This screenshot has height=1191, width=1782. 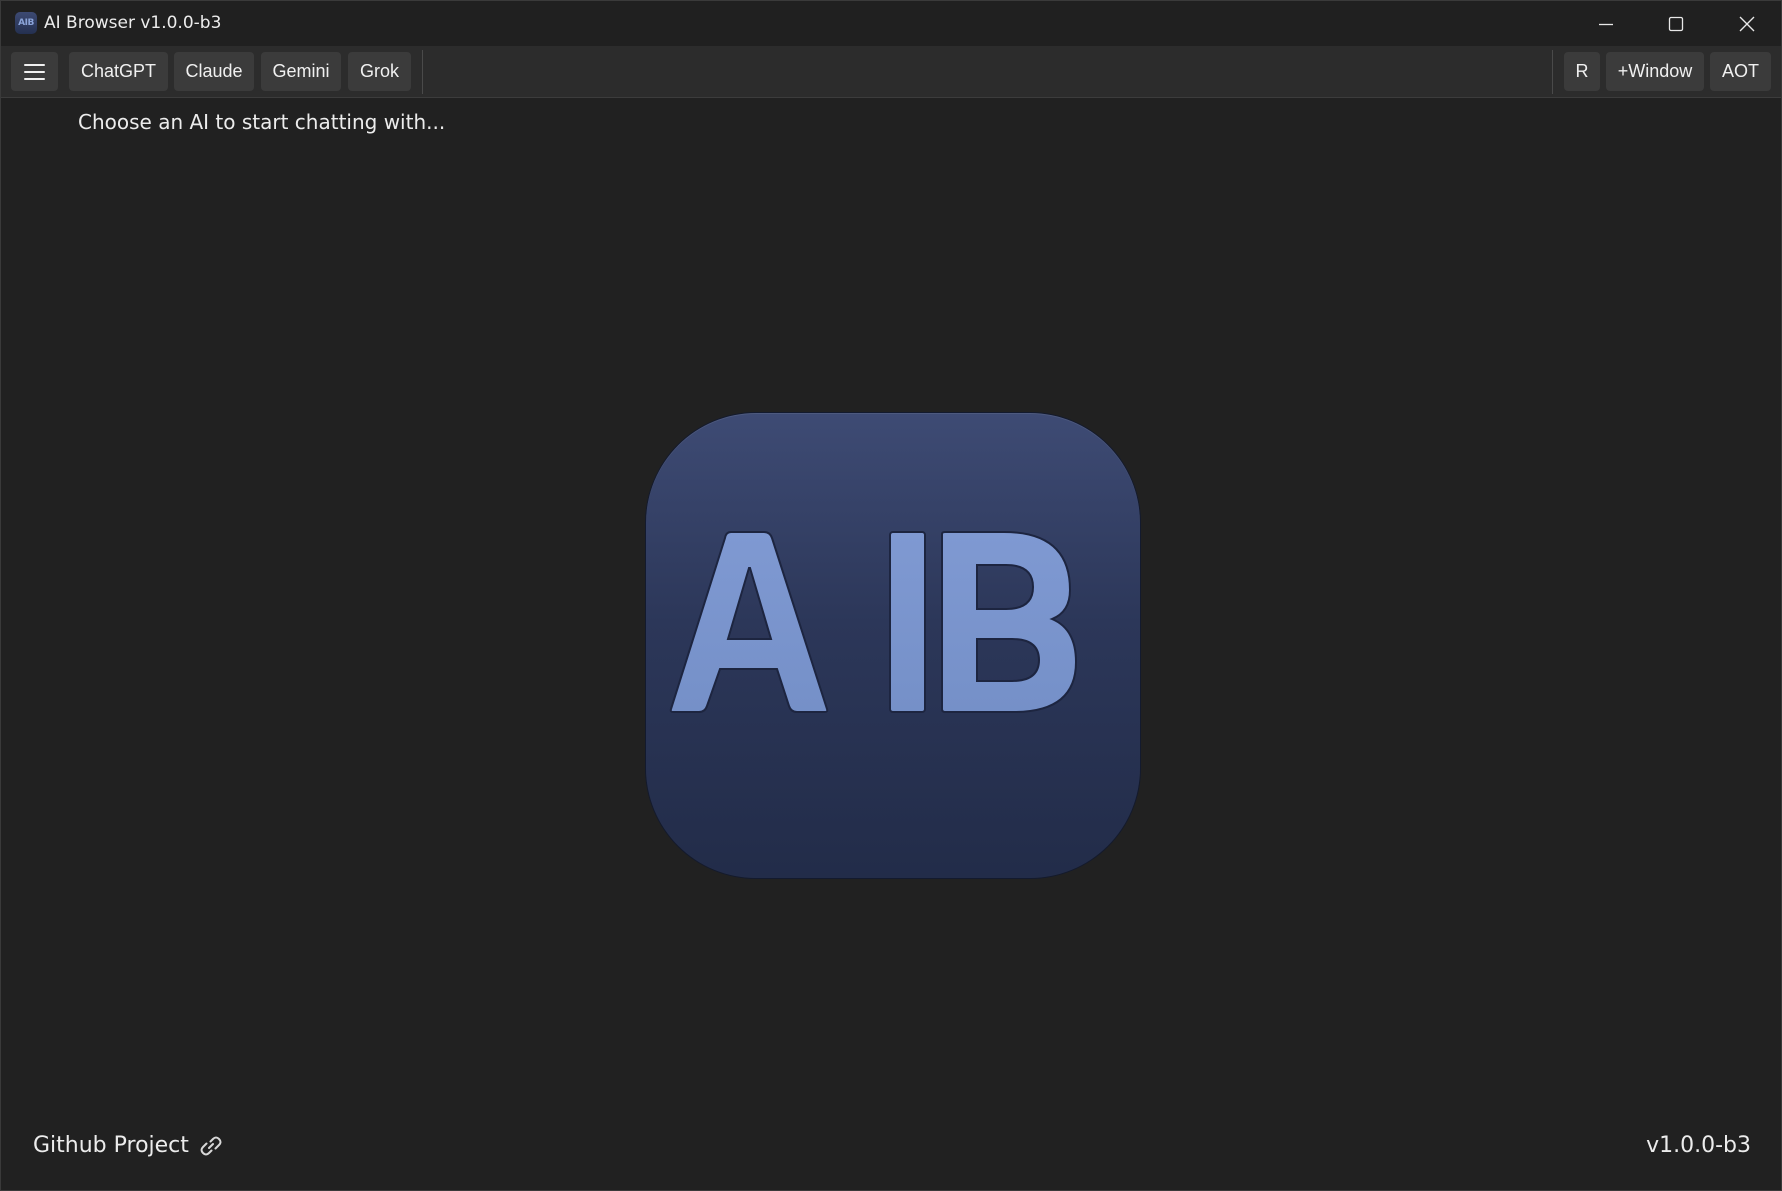 I want to click on minimize-button, so click(x=1606, y=23).